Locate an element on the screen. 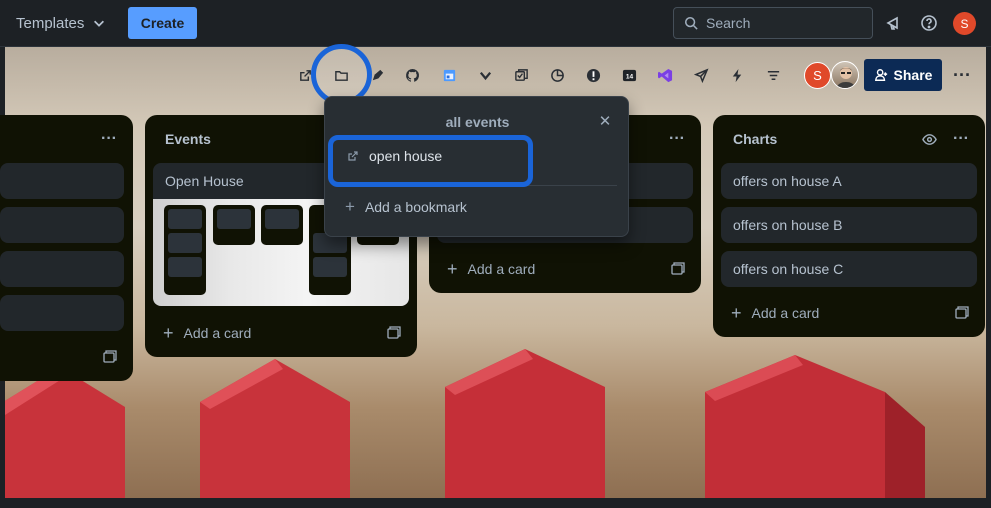 Image resolution: width=991 pixels, height=508 pixels. copy-icon is located at coordinates (521, 75).